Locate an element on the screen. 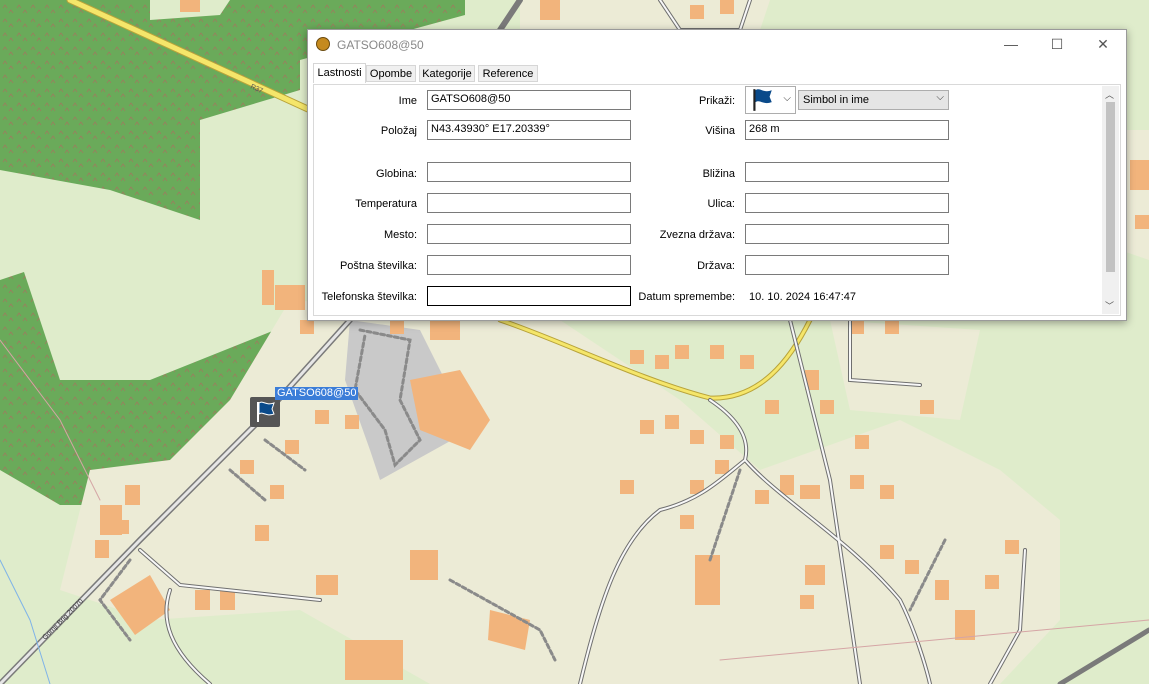  window-title: GATSO608@50 is located at coordinates (380, 45).